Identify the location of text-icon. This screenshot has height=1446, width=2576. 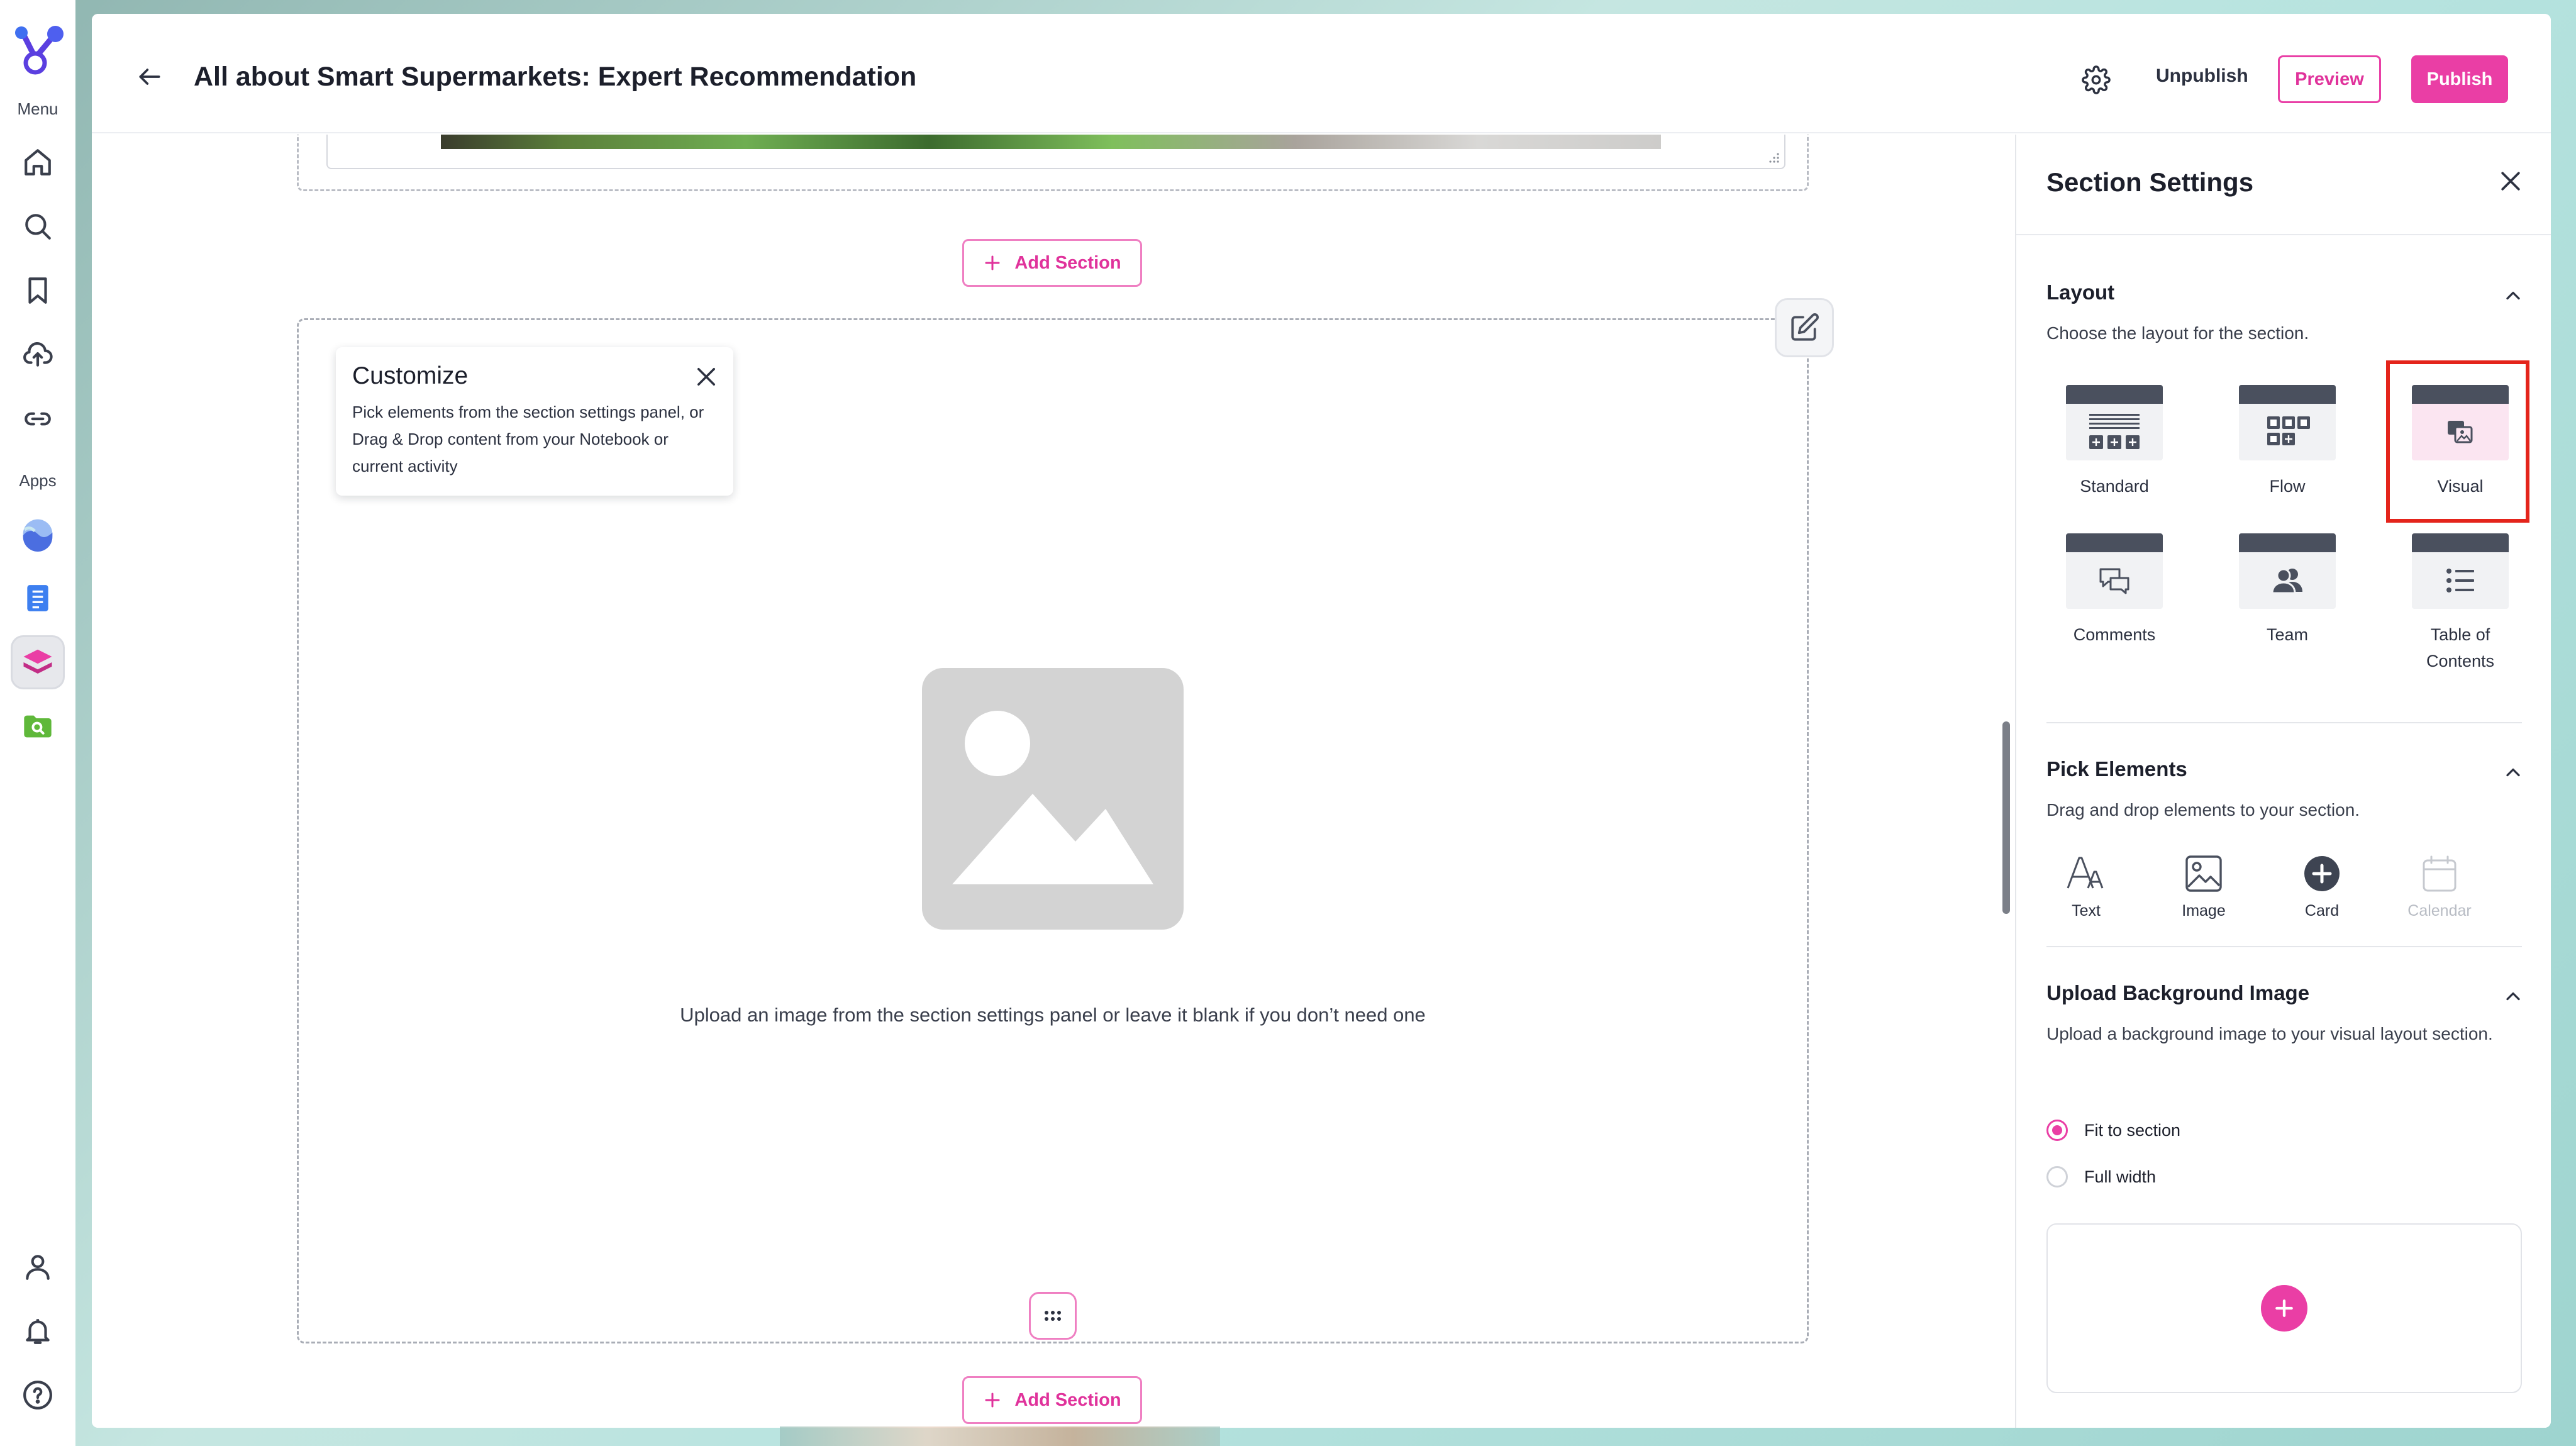
(2085, 873).